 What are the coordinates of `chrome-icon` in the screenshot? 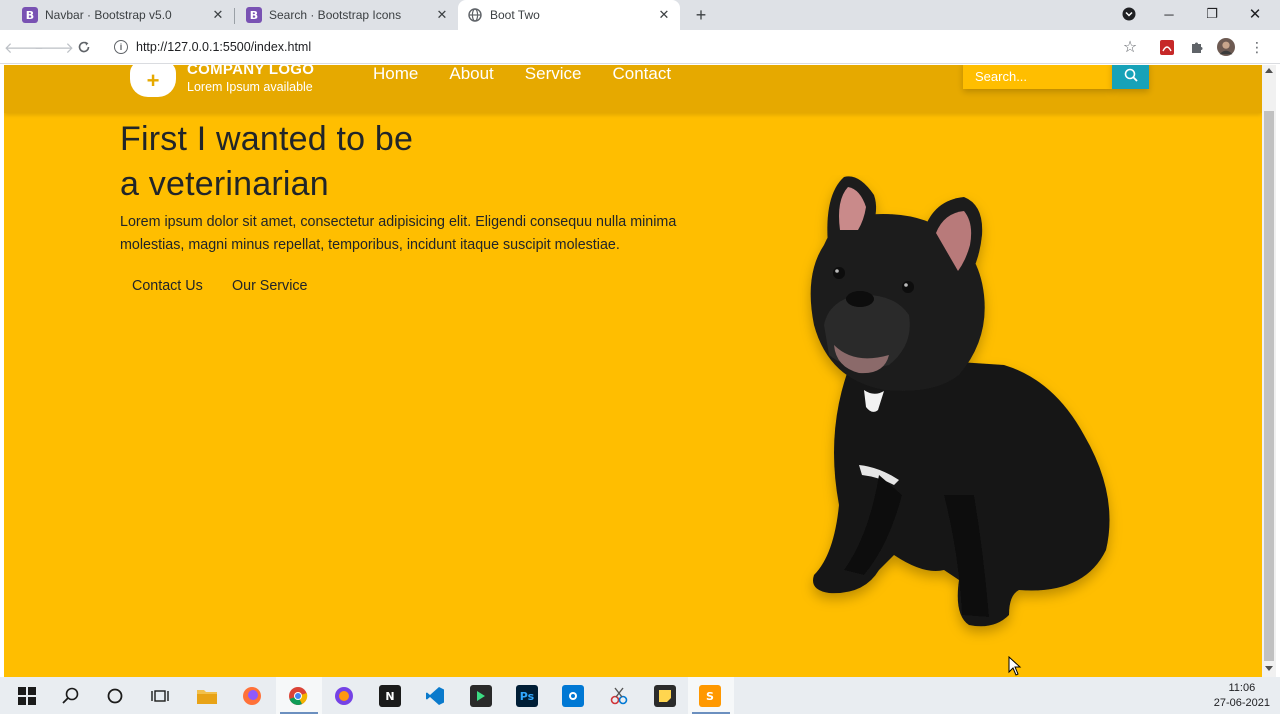 It's located at (298, 696).